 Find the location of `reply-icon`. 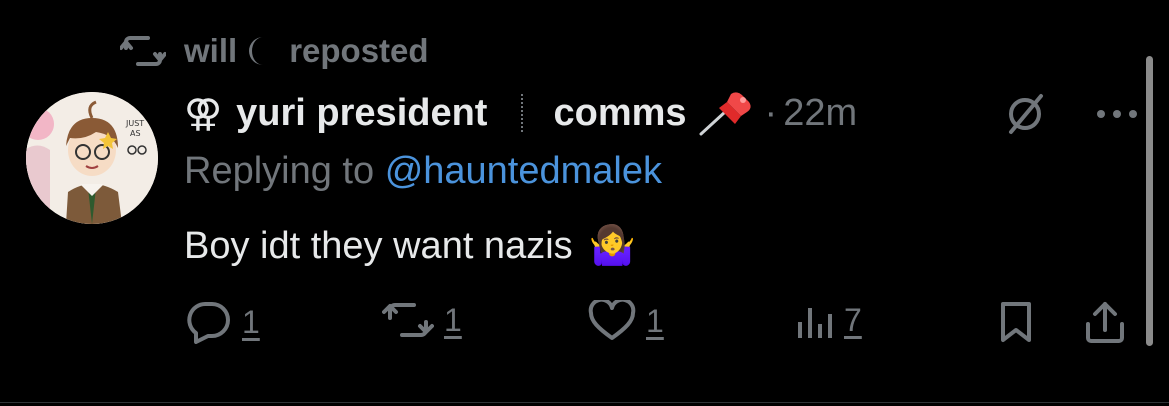

reply-icon is located at coordinates (208, 323).